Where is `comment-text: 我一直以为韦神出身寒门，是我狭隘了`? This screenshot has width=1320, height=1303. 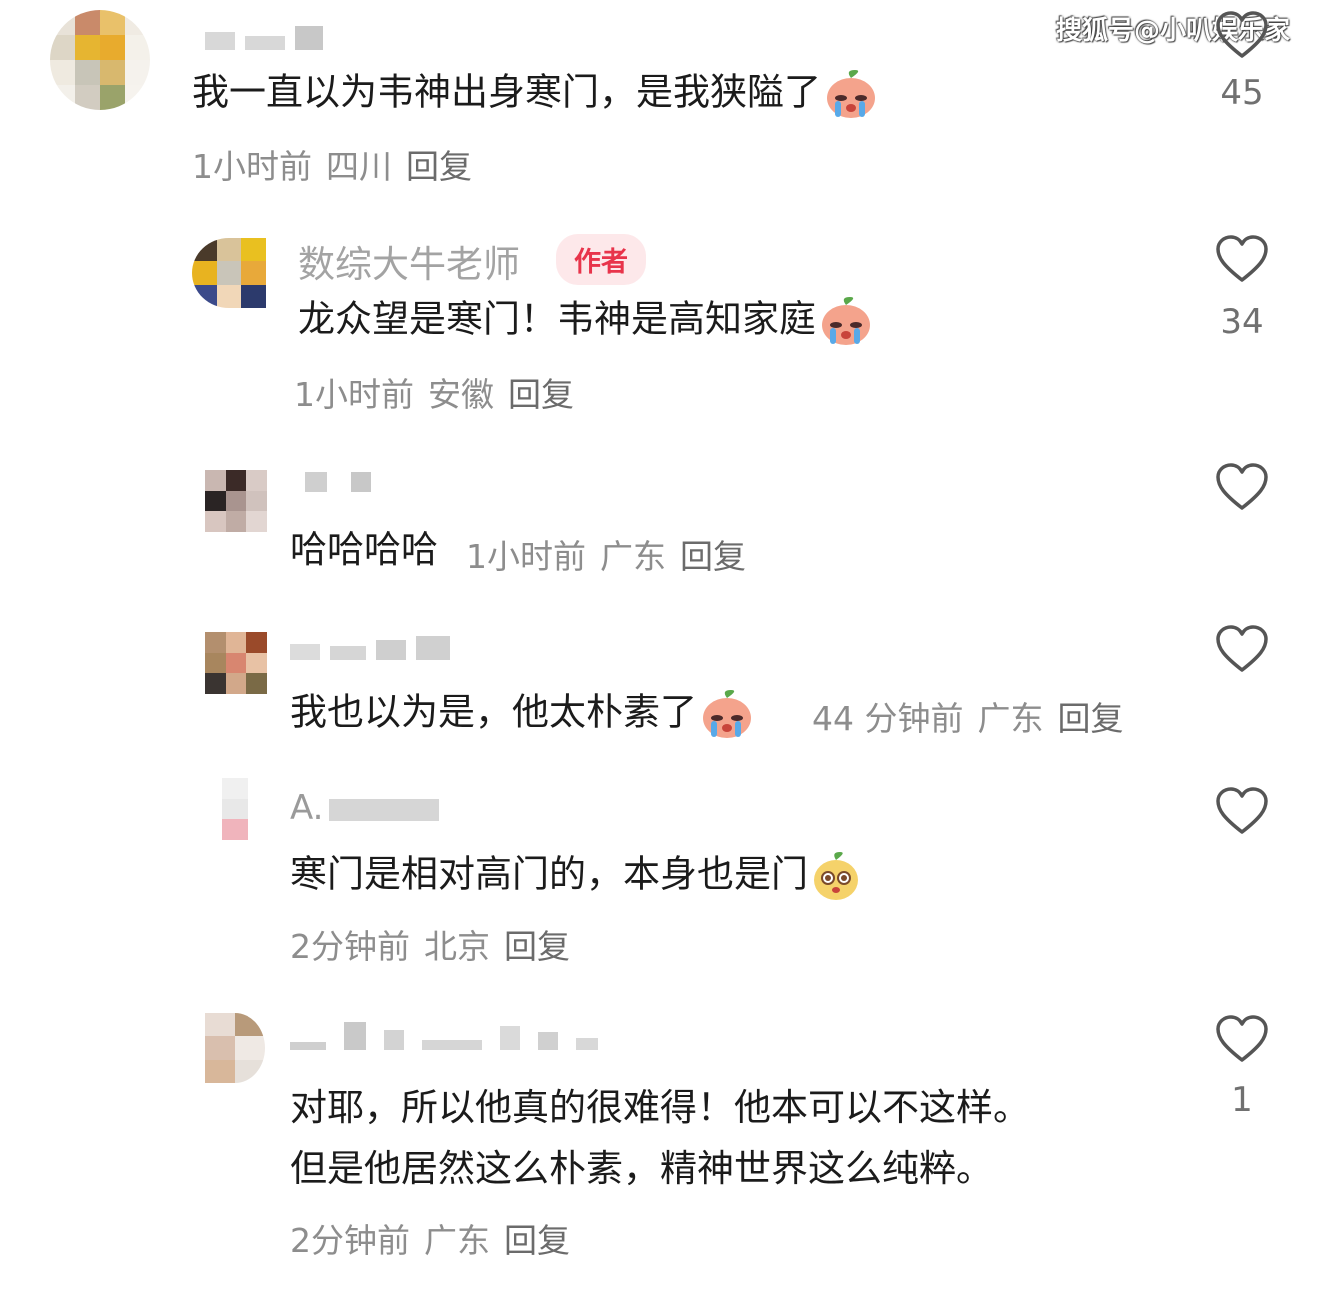
comment-text: 我一直以为韦神出身寒门，是我狭隘了 is located at coordinates (535, 94).